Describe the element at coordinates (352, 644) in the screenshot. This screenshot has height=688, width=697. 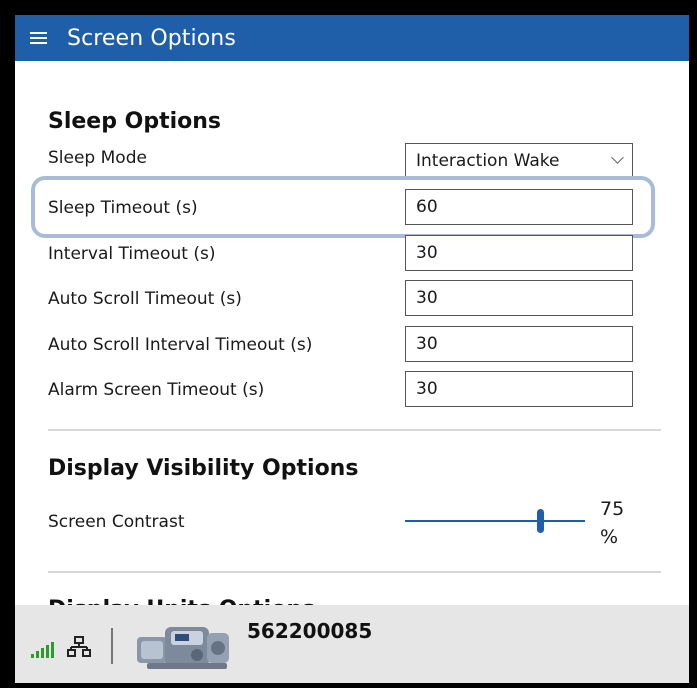
I see `status-bar: 562200085` at that location.